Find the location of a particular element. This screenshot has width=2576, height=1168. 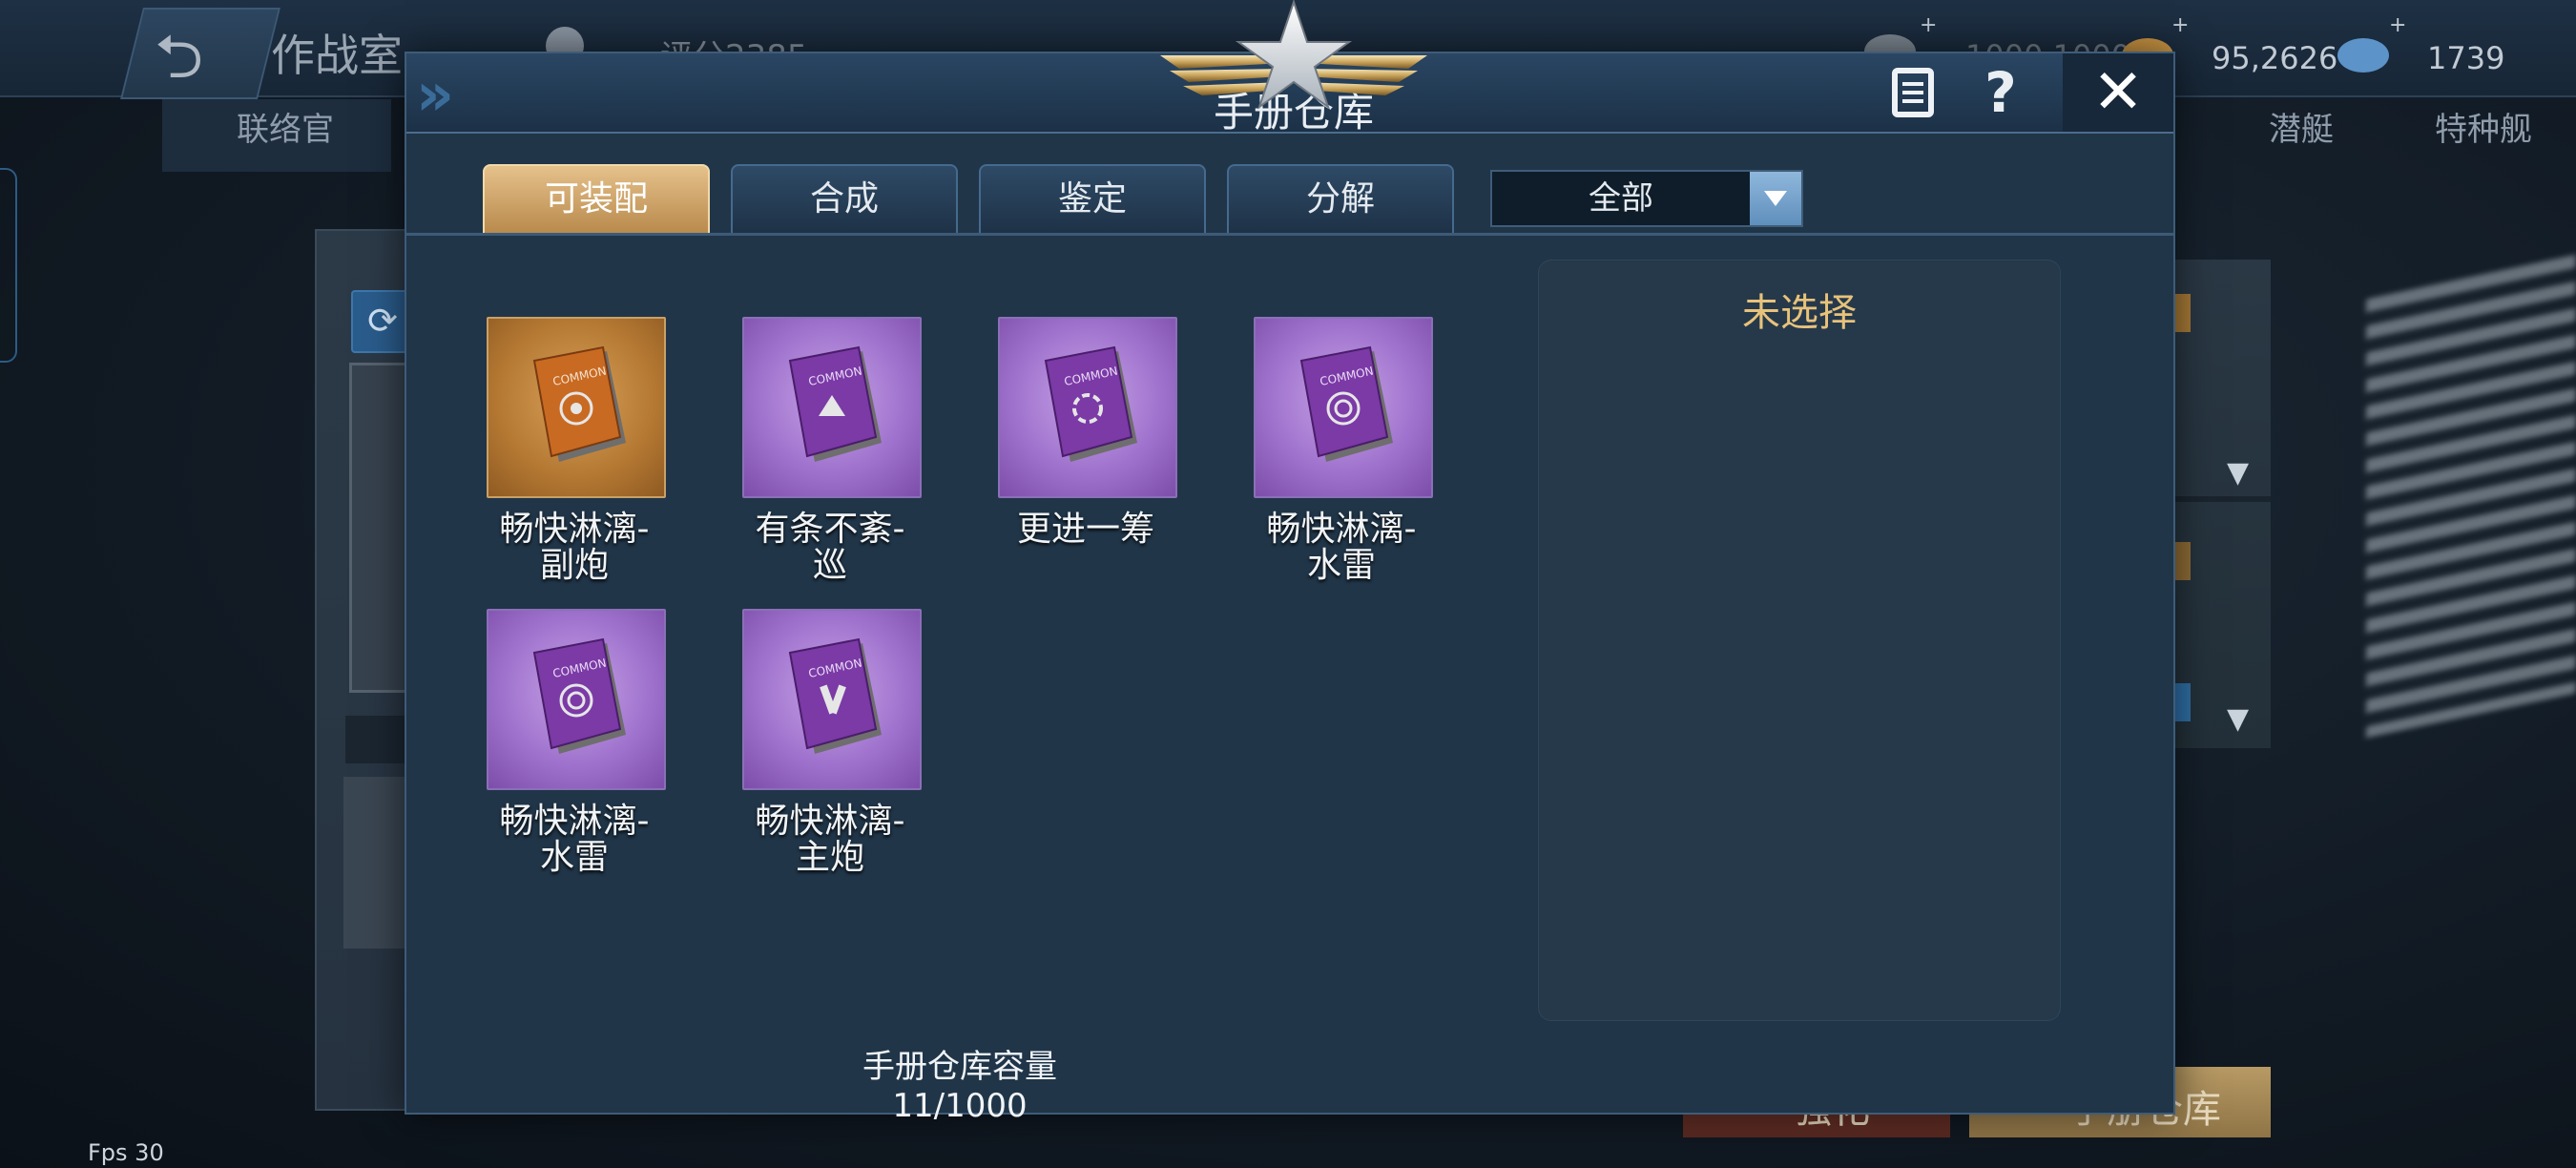

subnav-submarine: 潜艇 is located at coordinates (2301, 136).